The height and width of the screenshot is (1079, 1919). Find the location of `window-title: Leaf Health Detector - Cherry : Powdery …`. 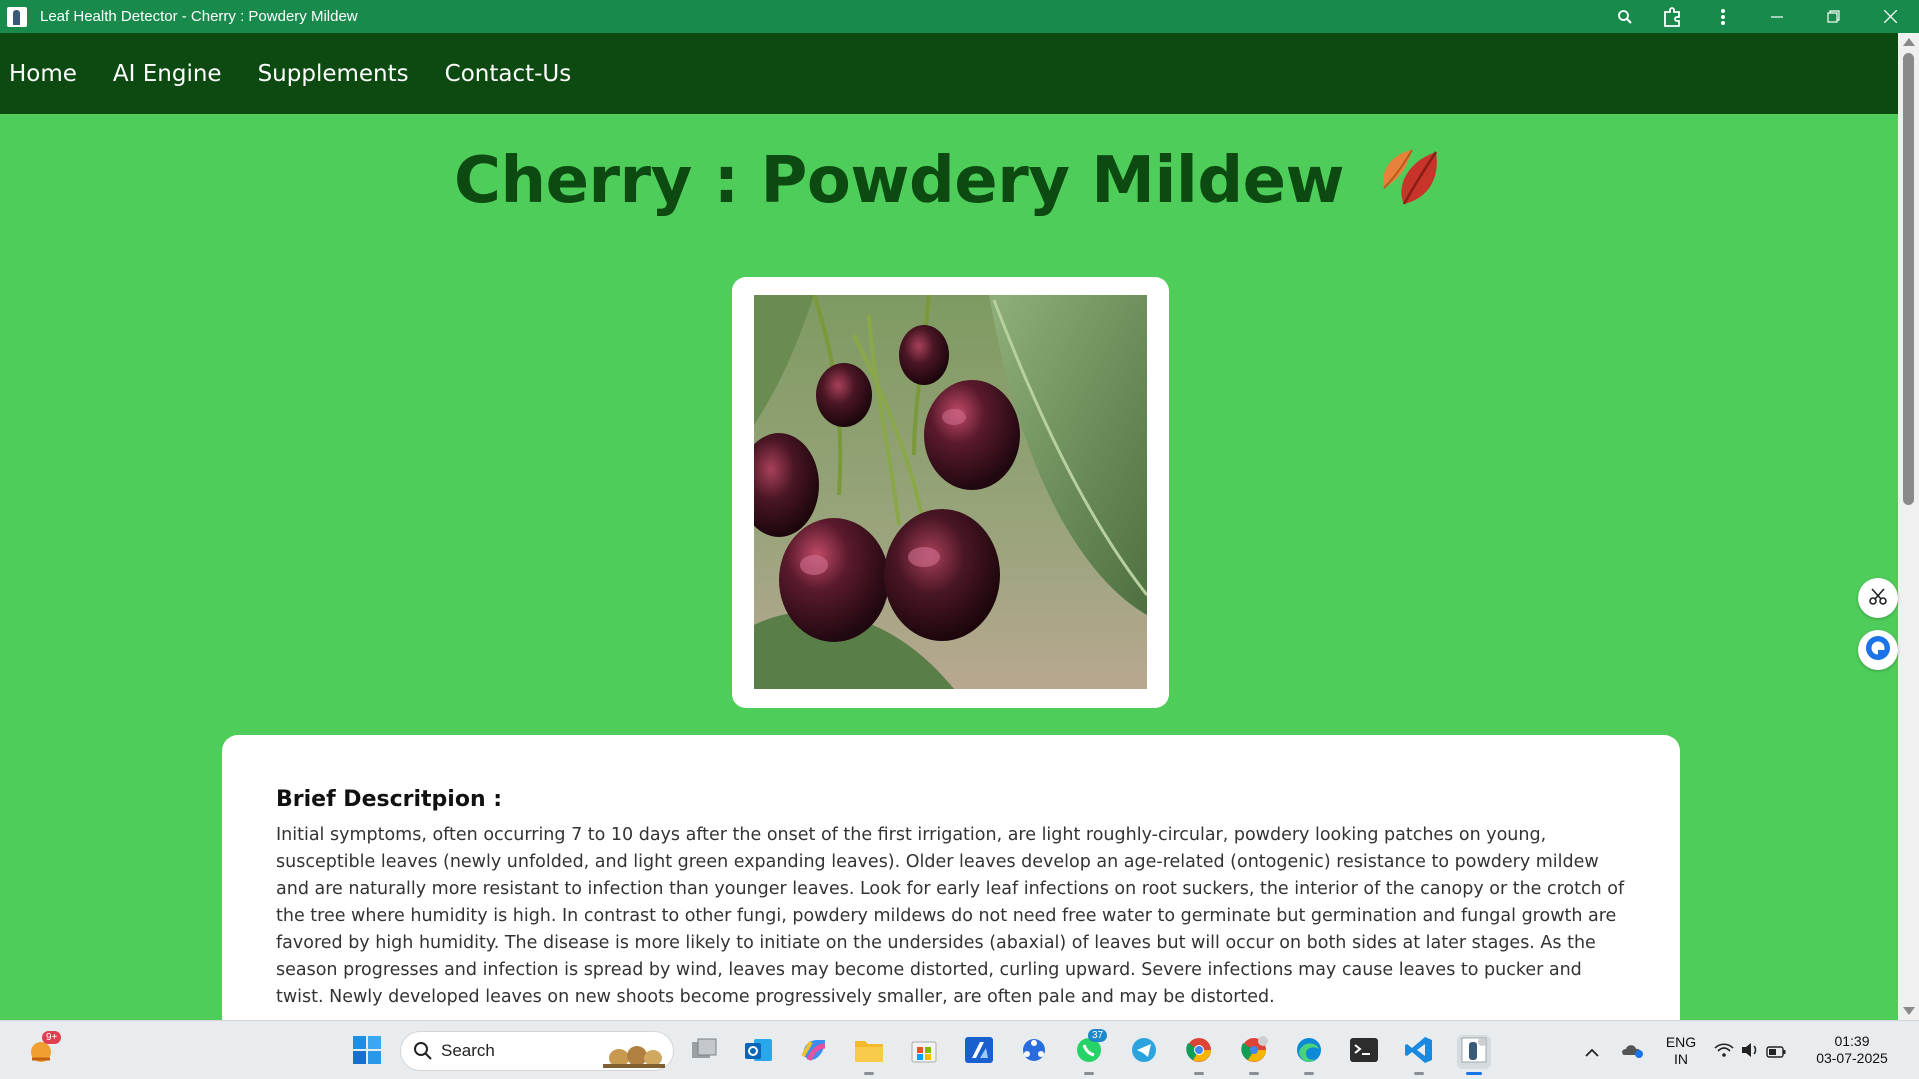

window-title: Leaf Health Detector - Cherry : Powdery … is located at coordinates (199, 16).